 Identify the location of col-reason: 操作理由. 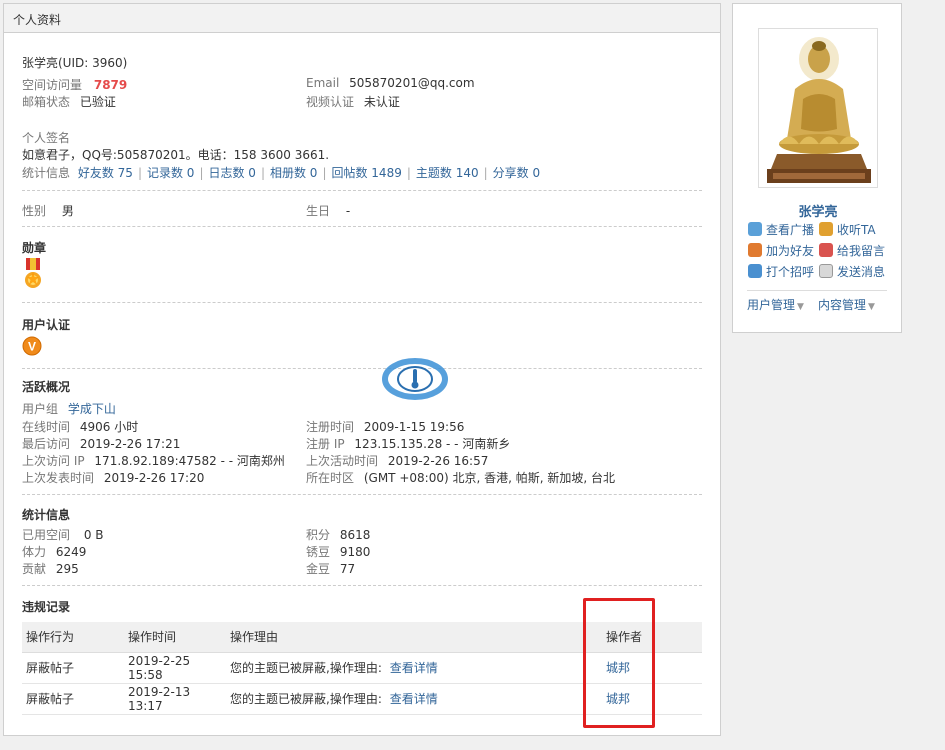
(414, 637).